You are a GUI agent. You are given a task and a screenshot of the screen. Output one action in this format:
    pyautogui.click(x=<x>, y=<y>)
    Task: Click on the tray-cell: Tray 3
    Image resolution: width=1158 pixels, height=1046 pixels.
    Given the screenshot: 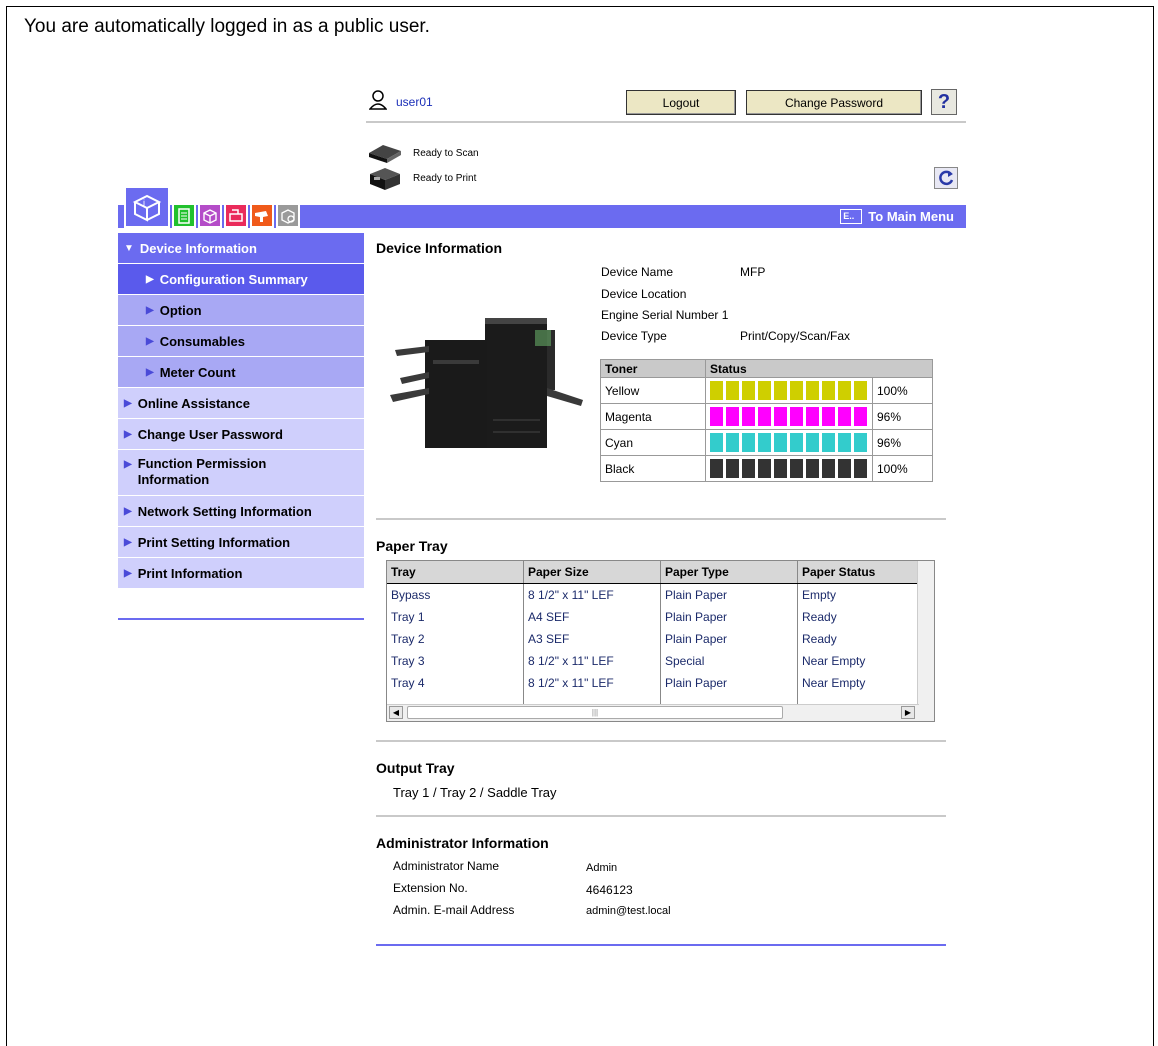 What is the action you would take?
    pyautogui.click(x=455, y=661)
    